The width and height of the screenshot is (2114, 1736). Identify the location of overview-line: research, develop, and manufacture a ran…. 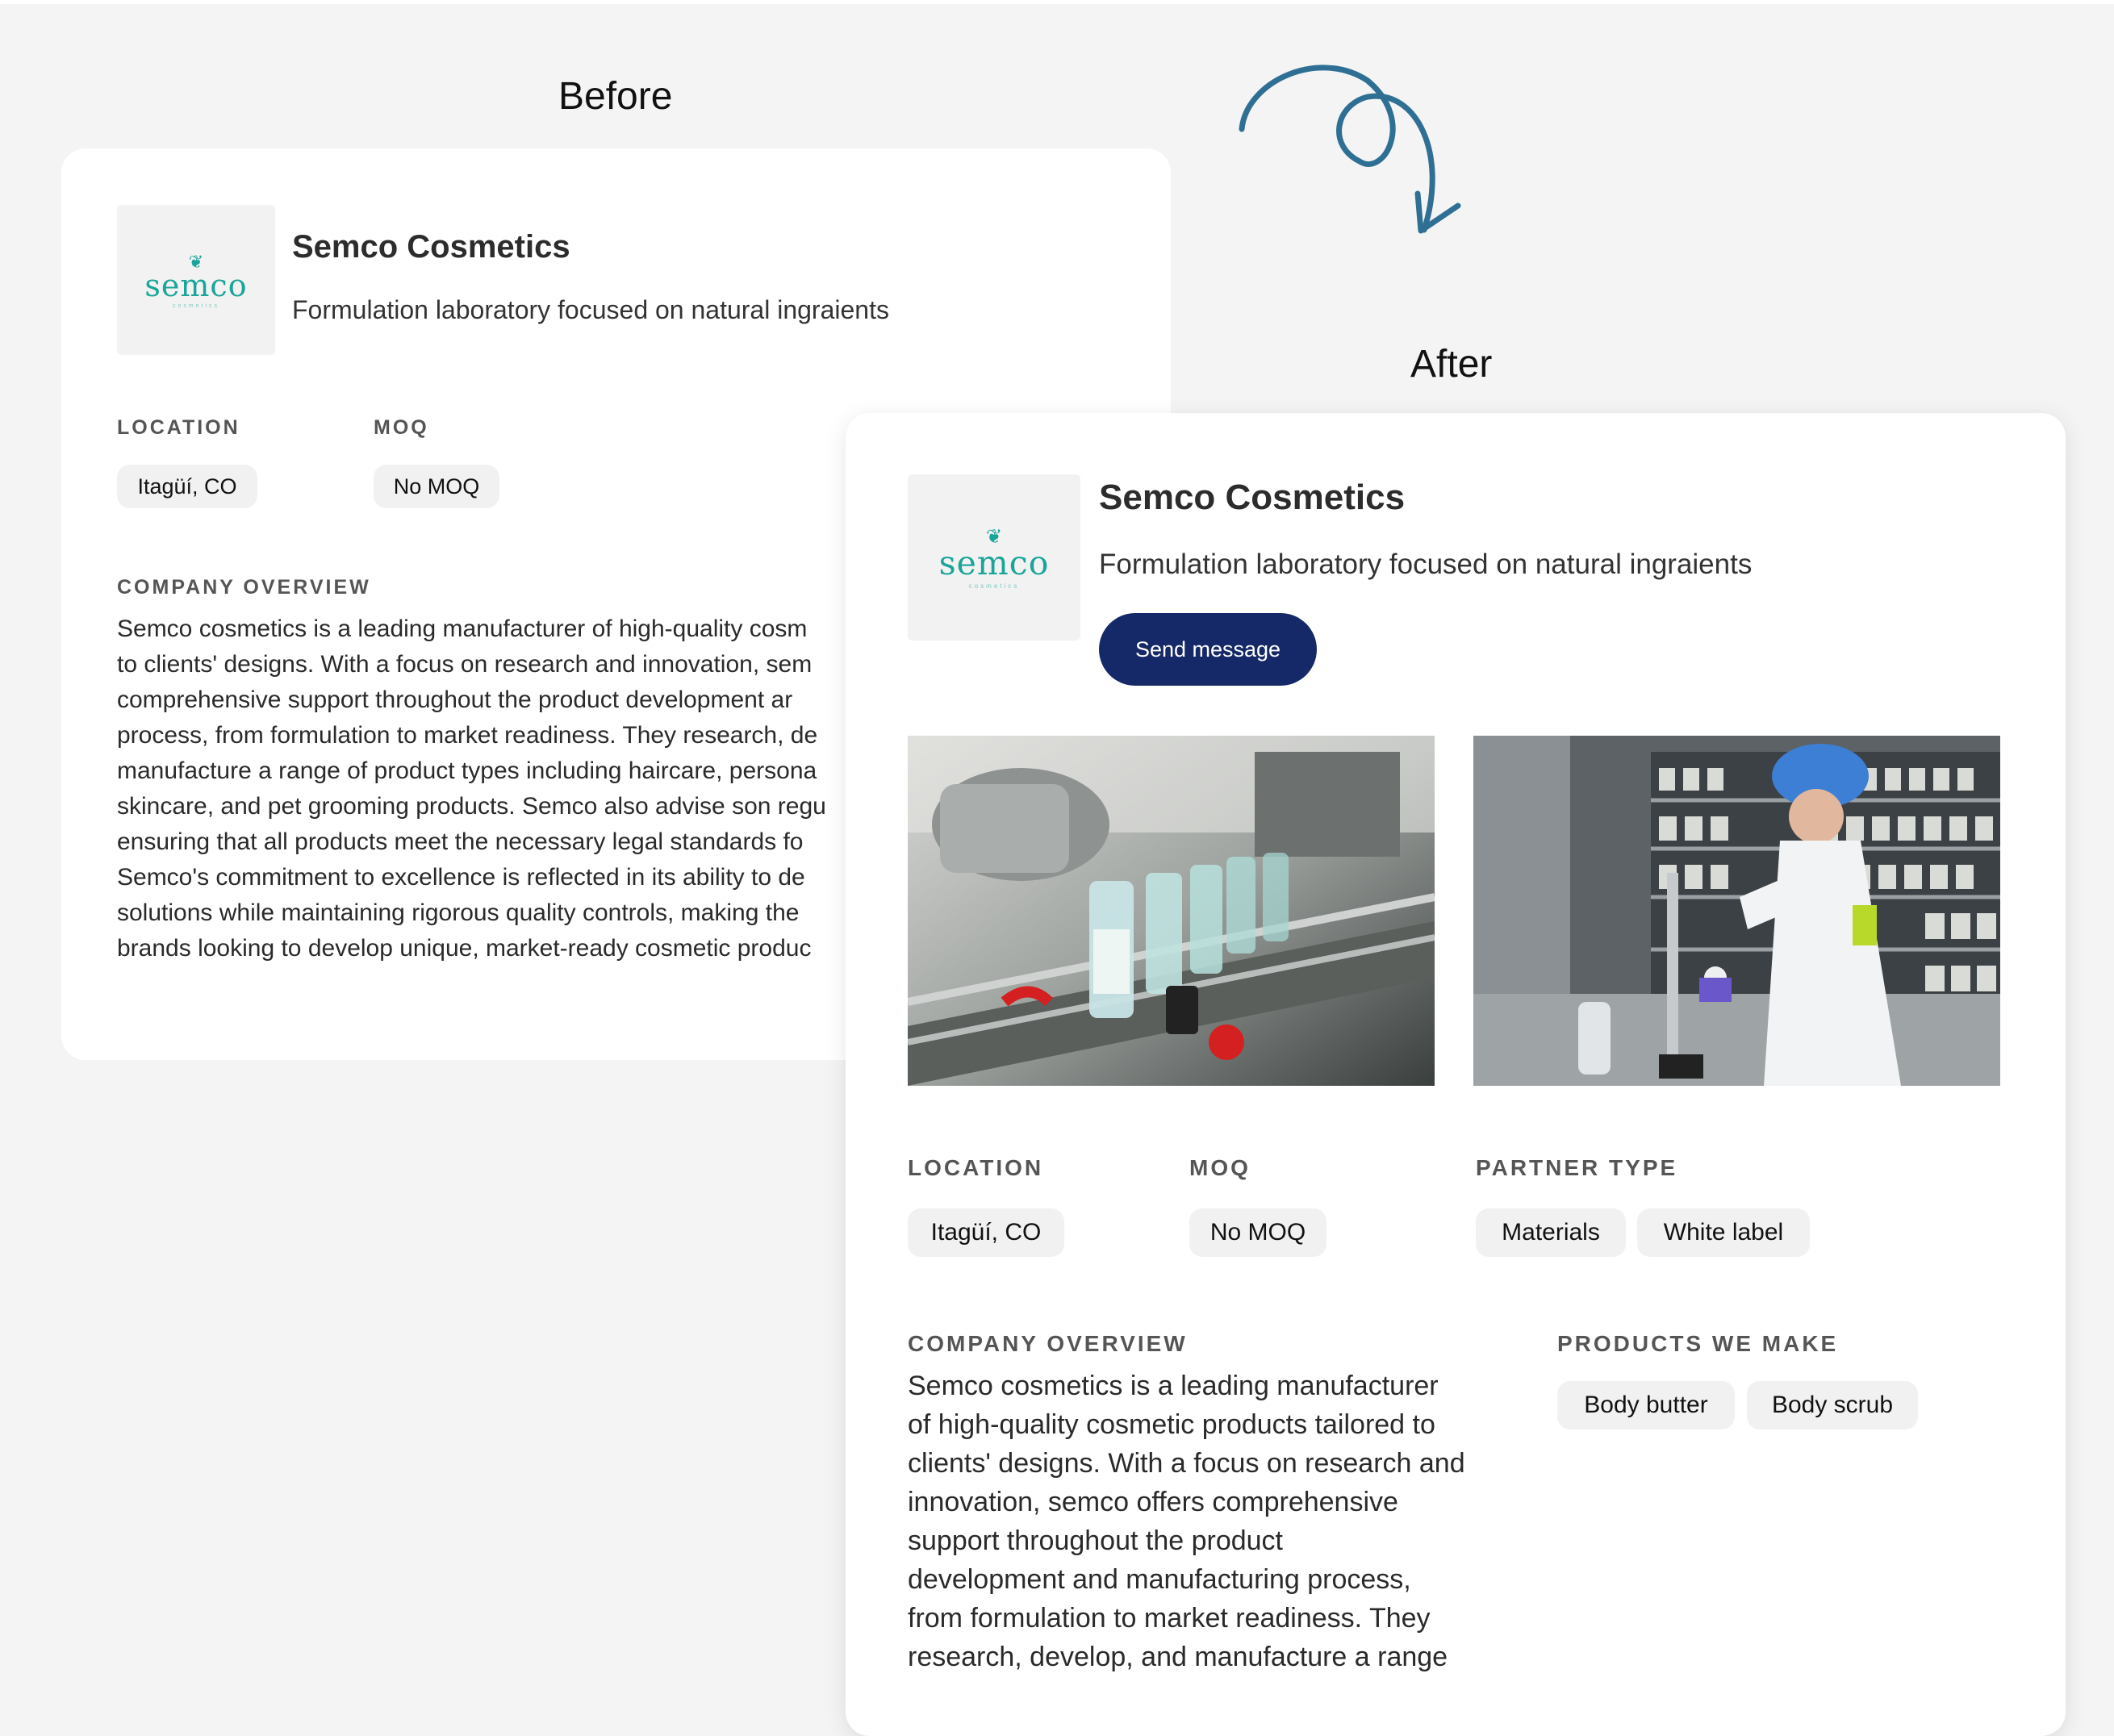
(1178, 1657).